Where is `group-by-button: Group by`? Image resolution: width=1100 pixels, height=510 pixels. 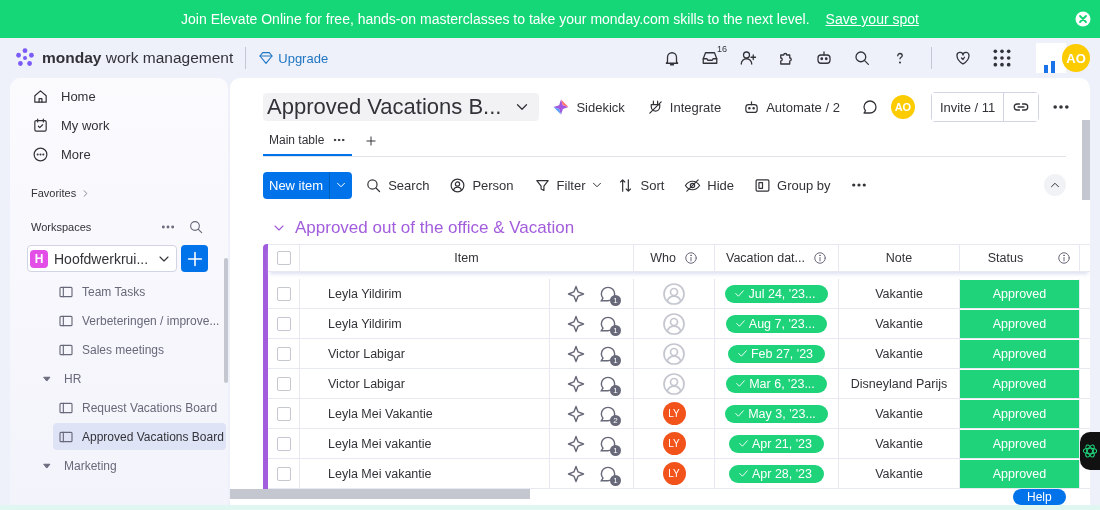 group-by-button: Group by is located at coordinates (792, 185).